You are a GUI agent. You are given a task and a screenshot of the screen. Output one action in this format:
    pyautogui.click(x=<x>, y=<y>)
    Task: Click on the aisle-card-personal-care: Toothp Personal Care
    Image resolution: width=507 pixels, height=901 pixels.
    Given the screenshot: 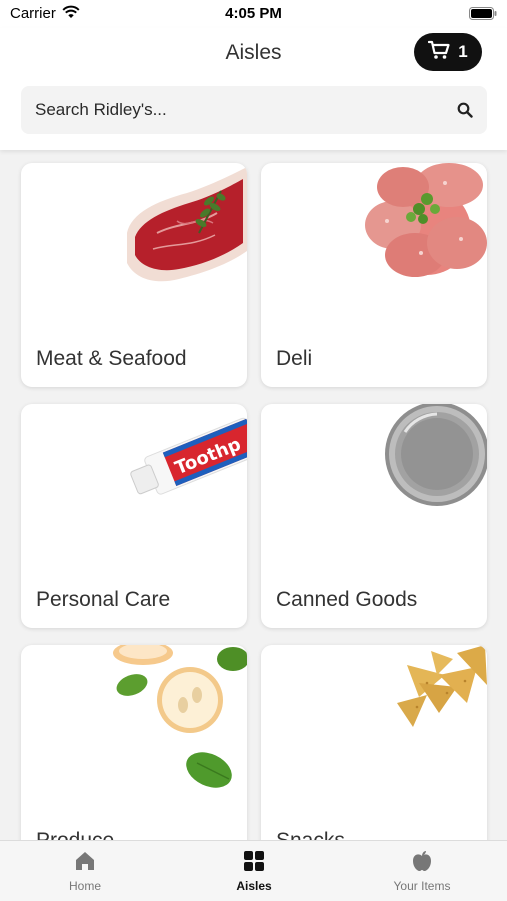 What is the action you would take?
    pyautogui.click(x=134, y=516)
    